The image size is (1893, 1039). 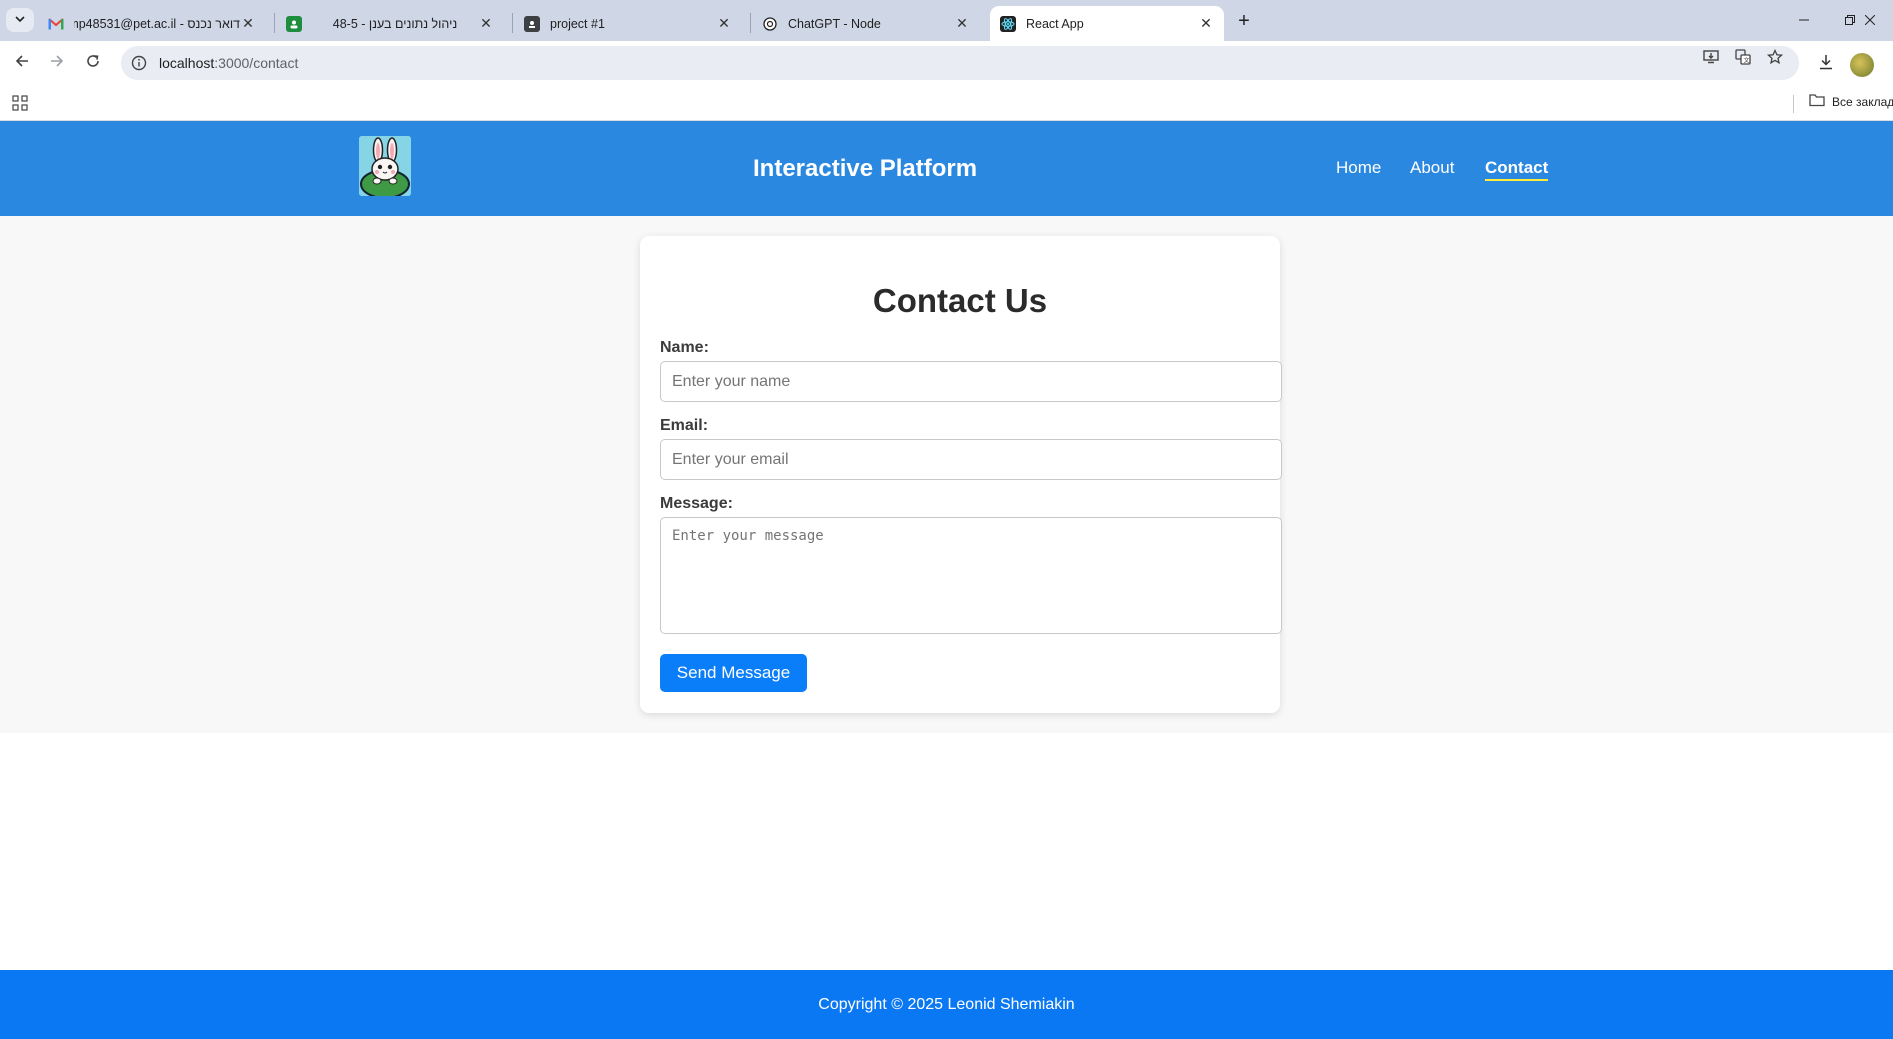 What do you see at coordinates (20, 103) in the screenshot?
I see `apps-grid-icon` at bounding box center [20, 103].